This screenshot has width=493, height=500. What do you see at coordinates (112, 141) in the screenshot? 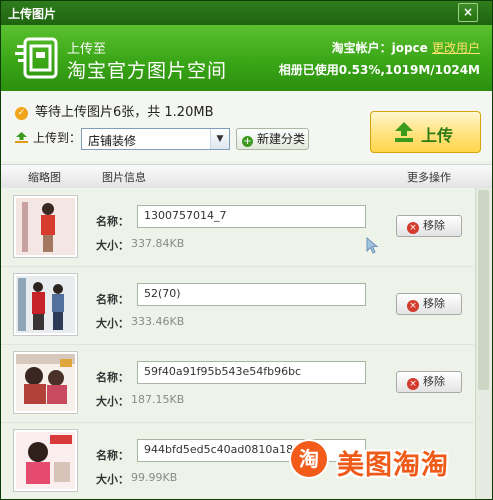
I see `selected-album: 店铺装修` at bounding box center [112, 141].